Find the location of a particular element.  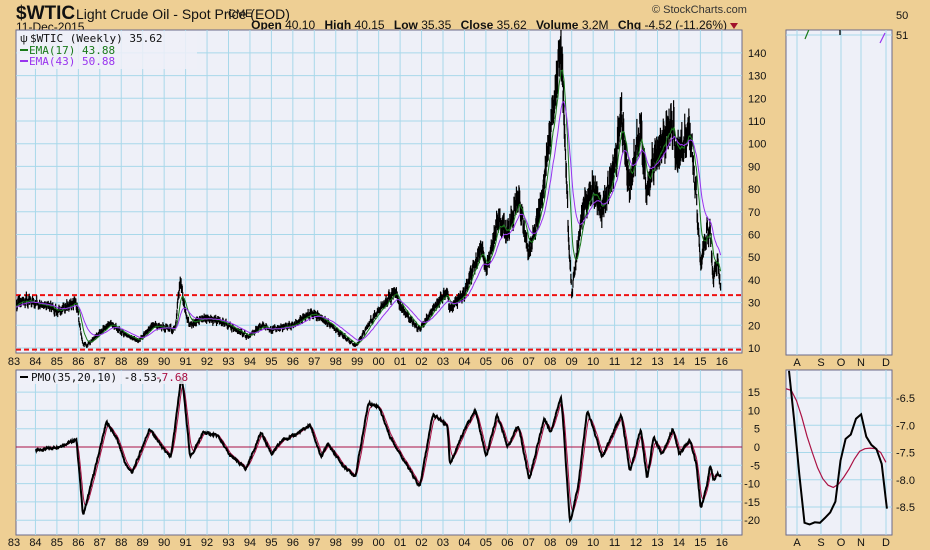

price-tick-label: 30 is located at coordinates (754, 304).